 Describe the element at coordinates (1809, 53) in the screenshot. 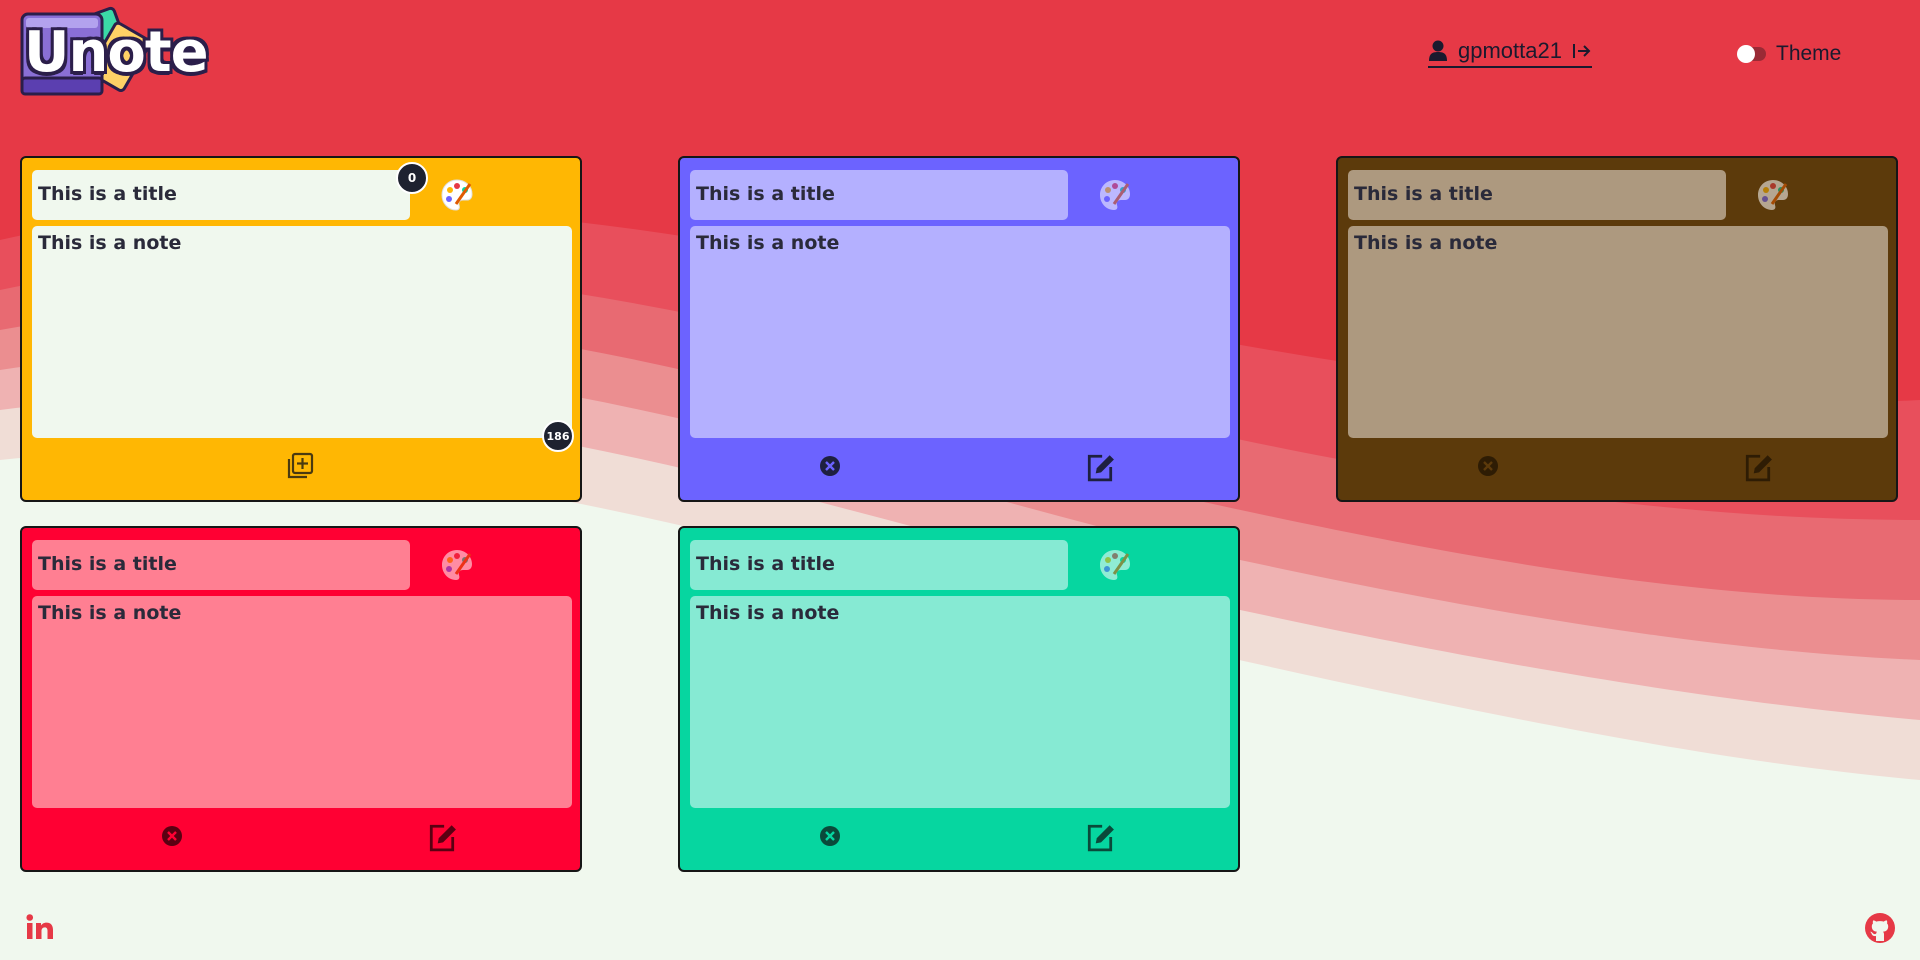

I see `theme-label: Theme` at that location.